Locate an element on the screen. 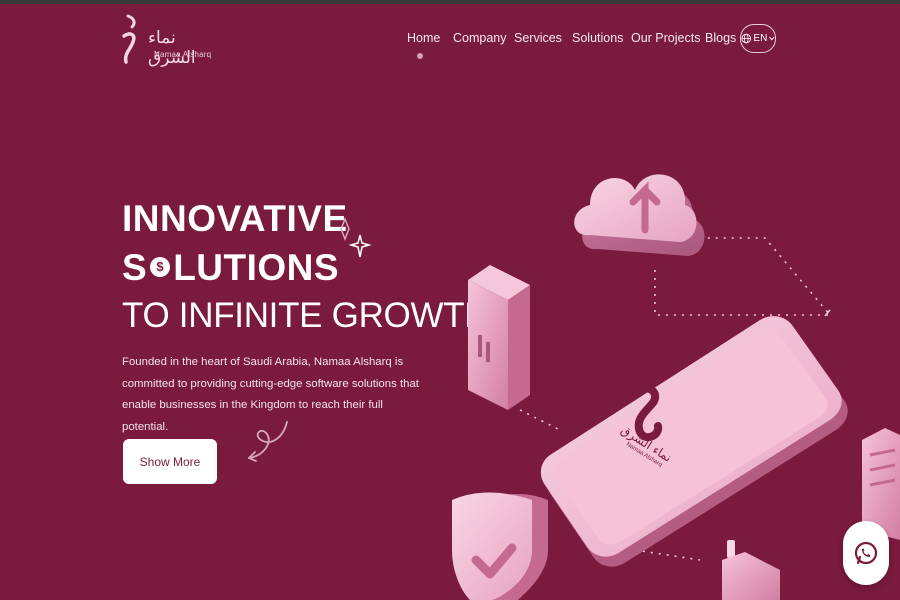 The image size is (900, 600). whatsapp-icon is located at coordinates (866, 553).